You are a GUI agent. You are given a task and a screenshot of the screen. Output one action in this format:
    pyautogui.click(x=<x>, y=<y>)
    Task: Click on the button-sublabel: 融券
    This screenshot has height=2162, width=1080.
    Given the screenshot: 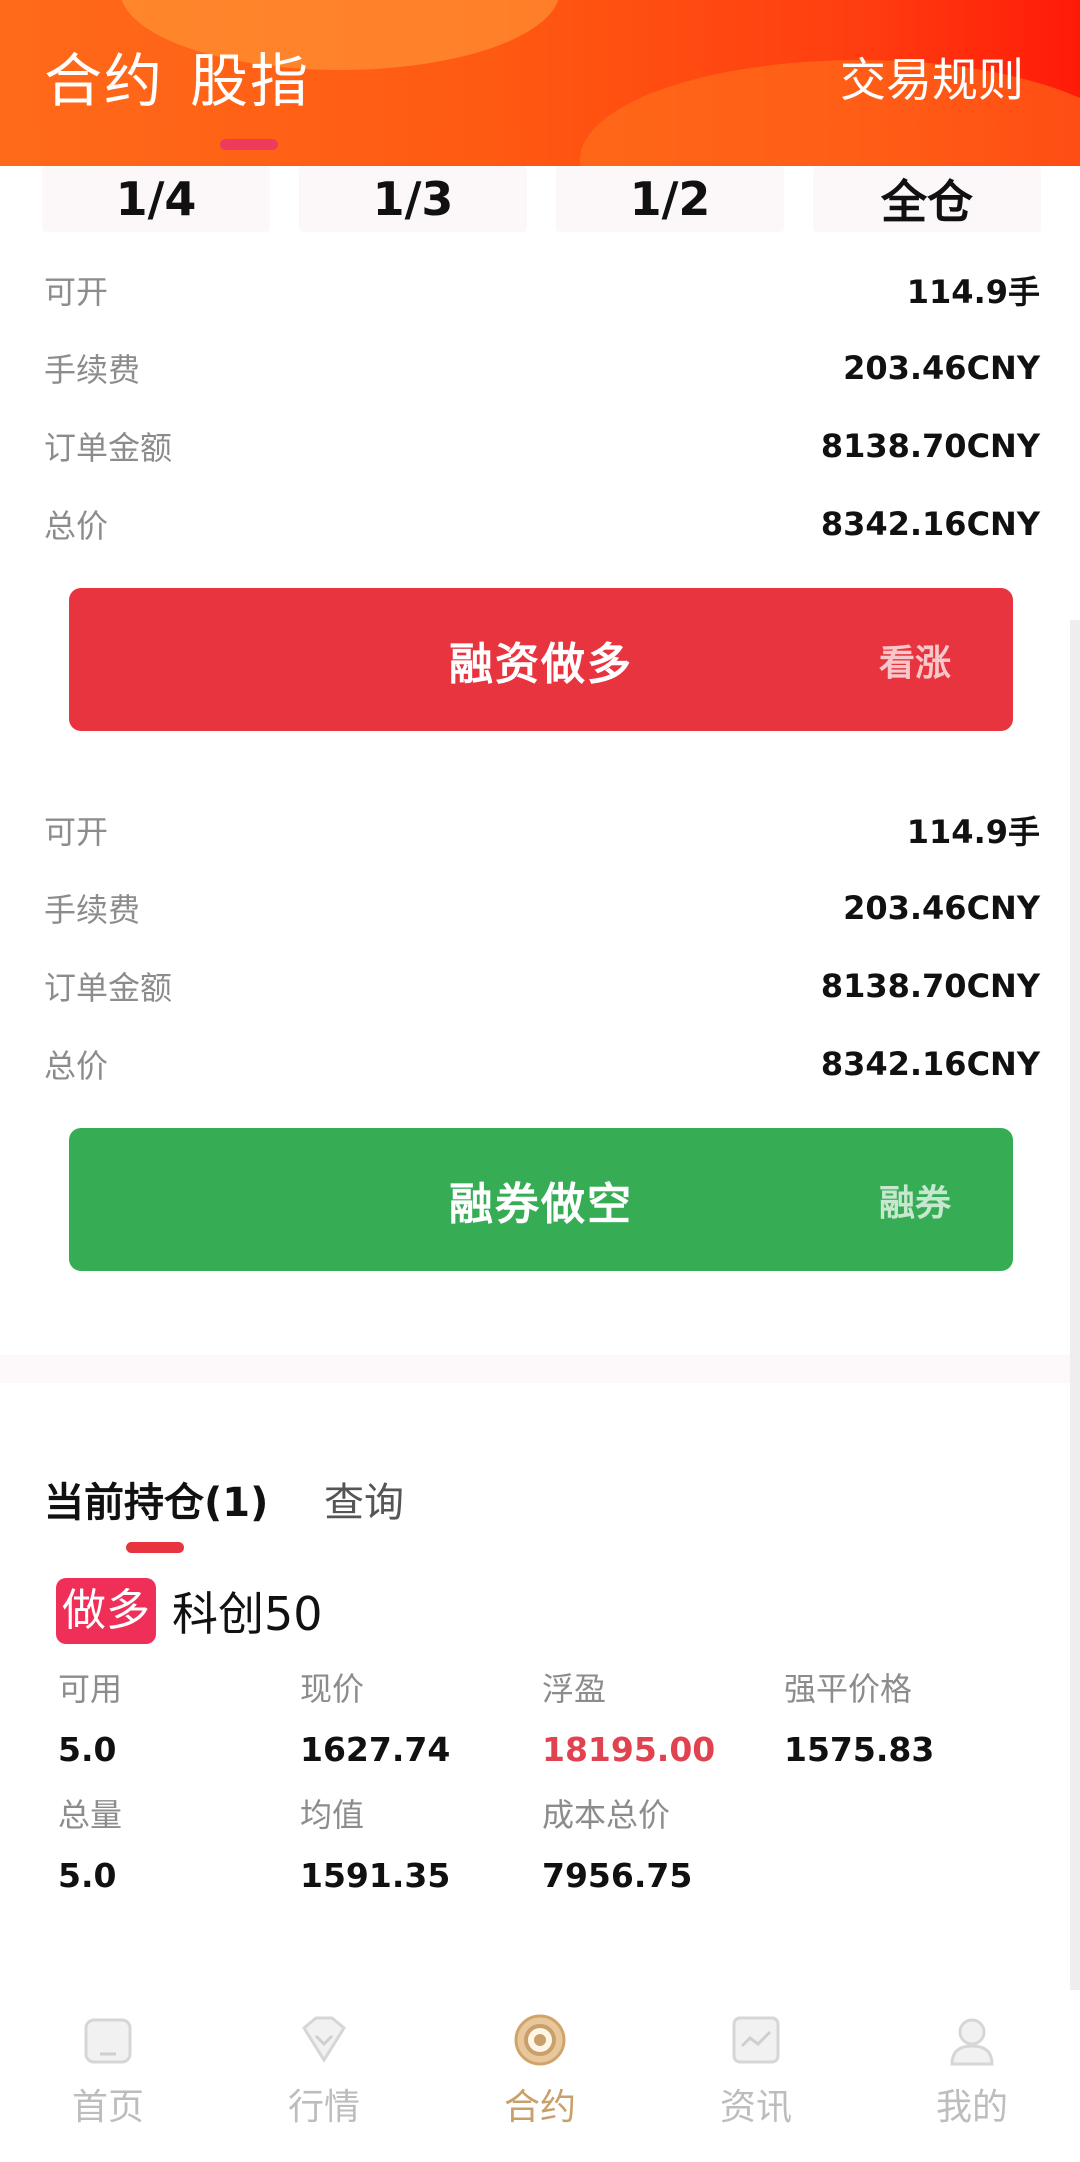 What is the action you would take?
    pyautogui.click(x=914, y=1203)
    